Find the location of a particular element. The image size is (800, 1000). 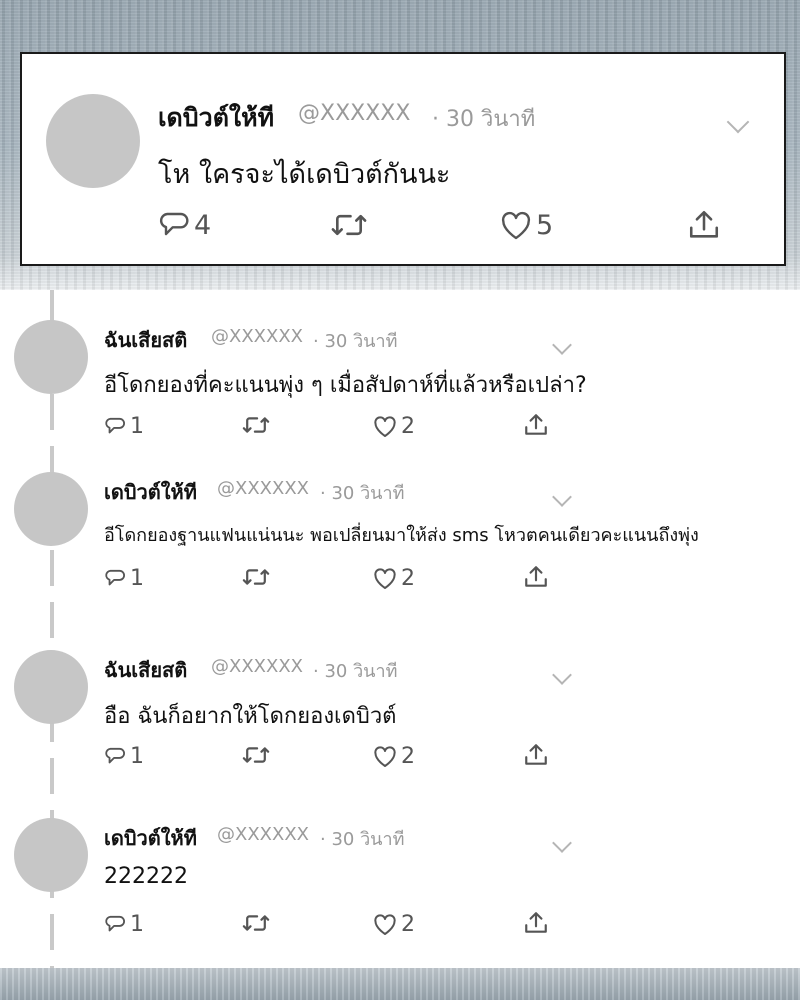

background-texture-bottom is located at coordinates (400, 984).